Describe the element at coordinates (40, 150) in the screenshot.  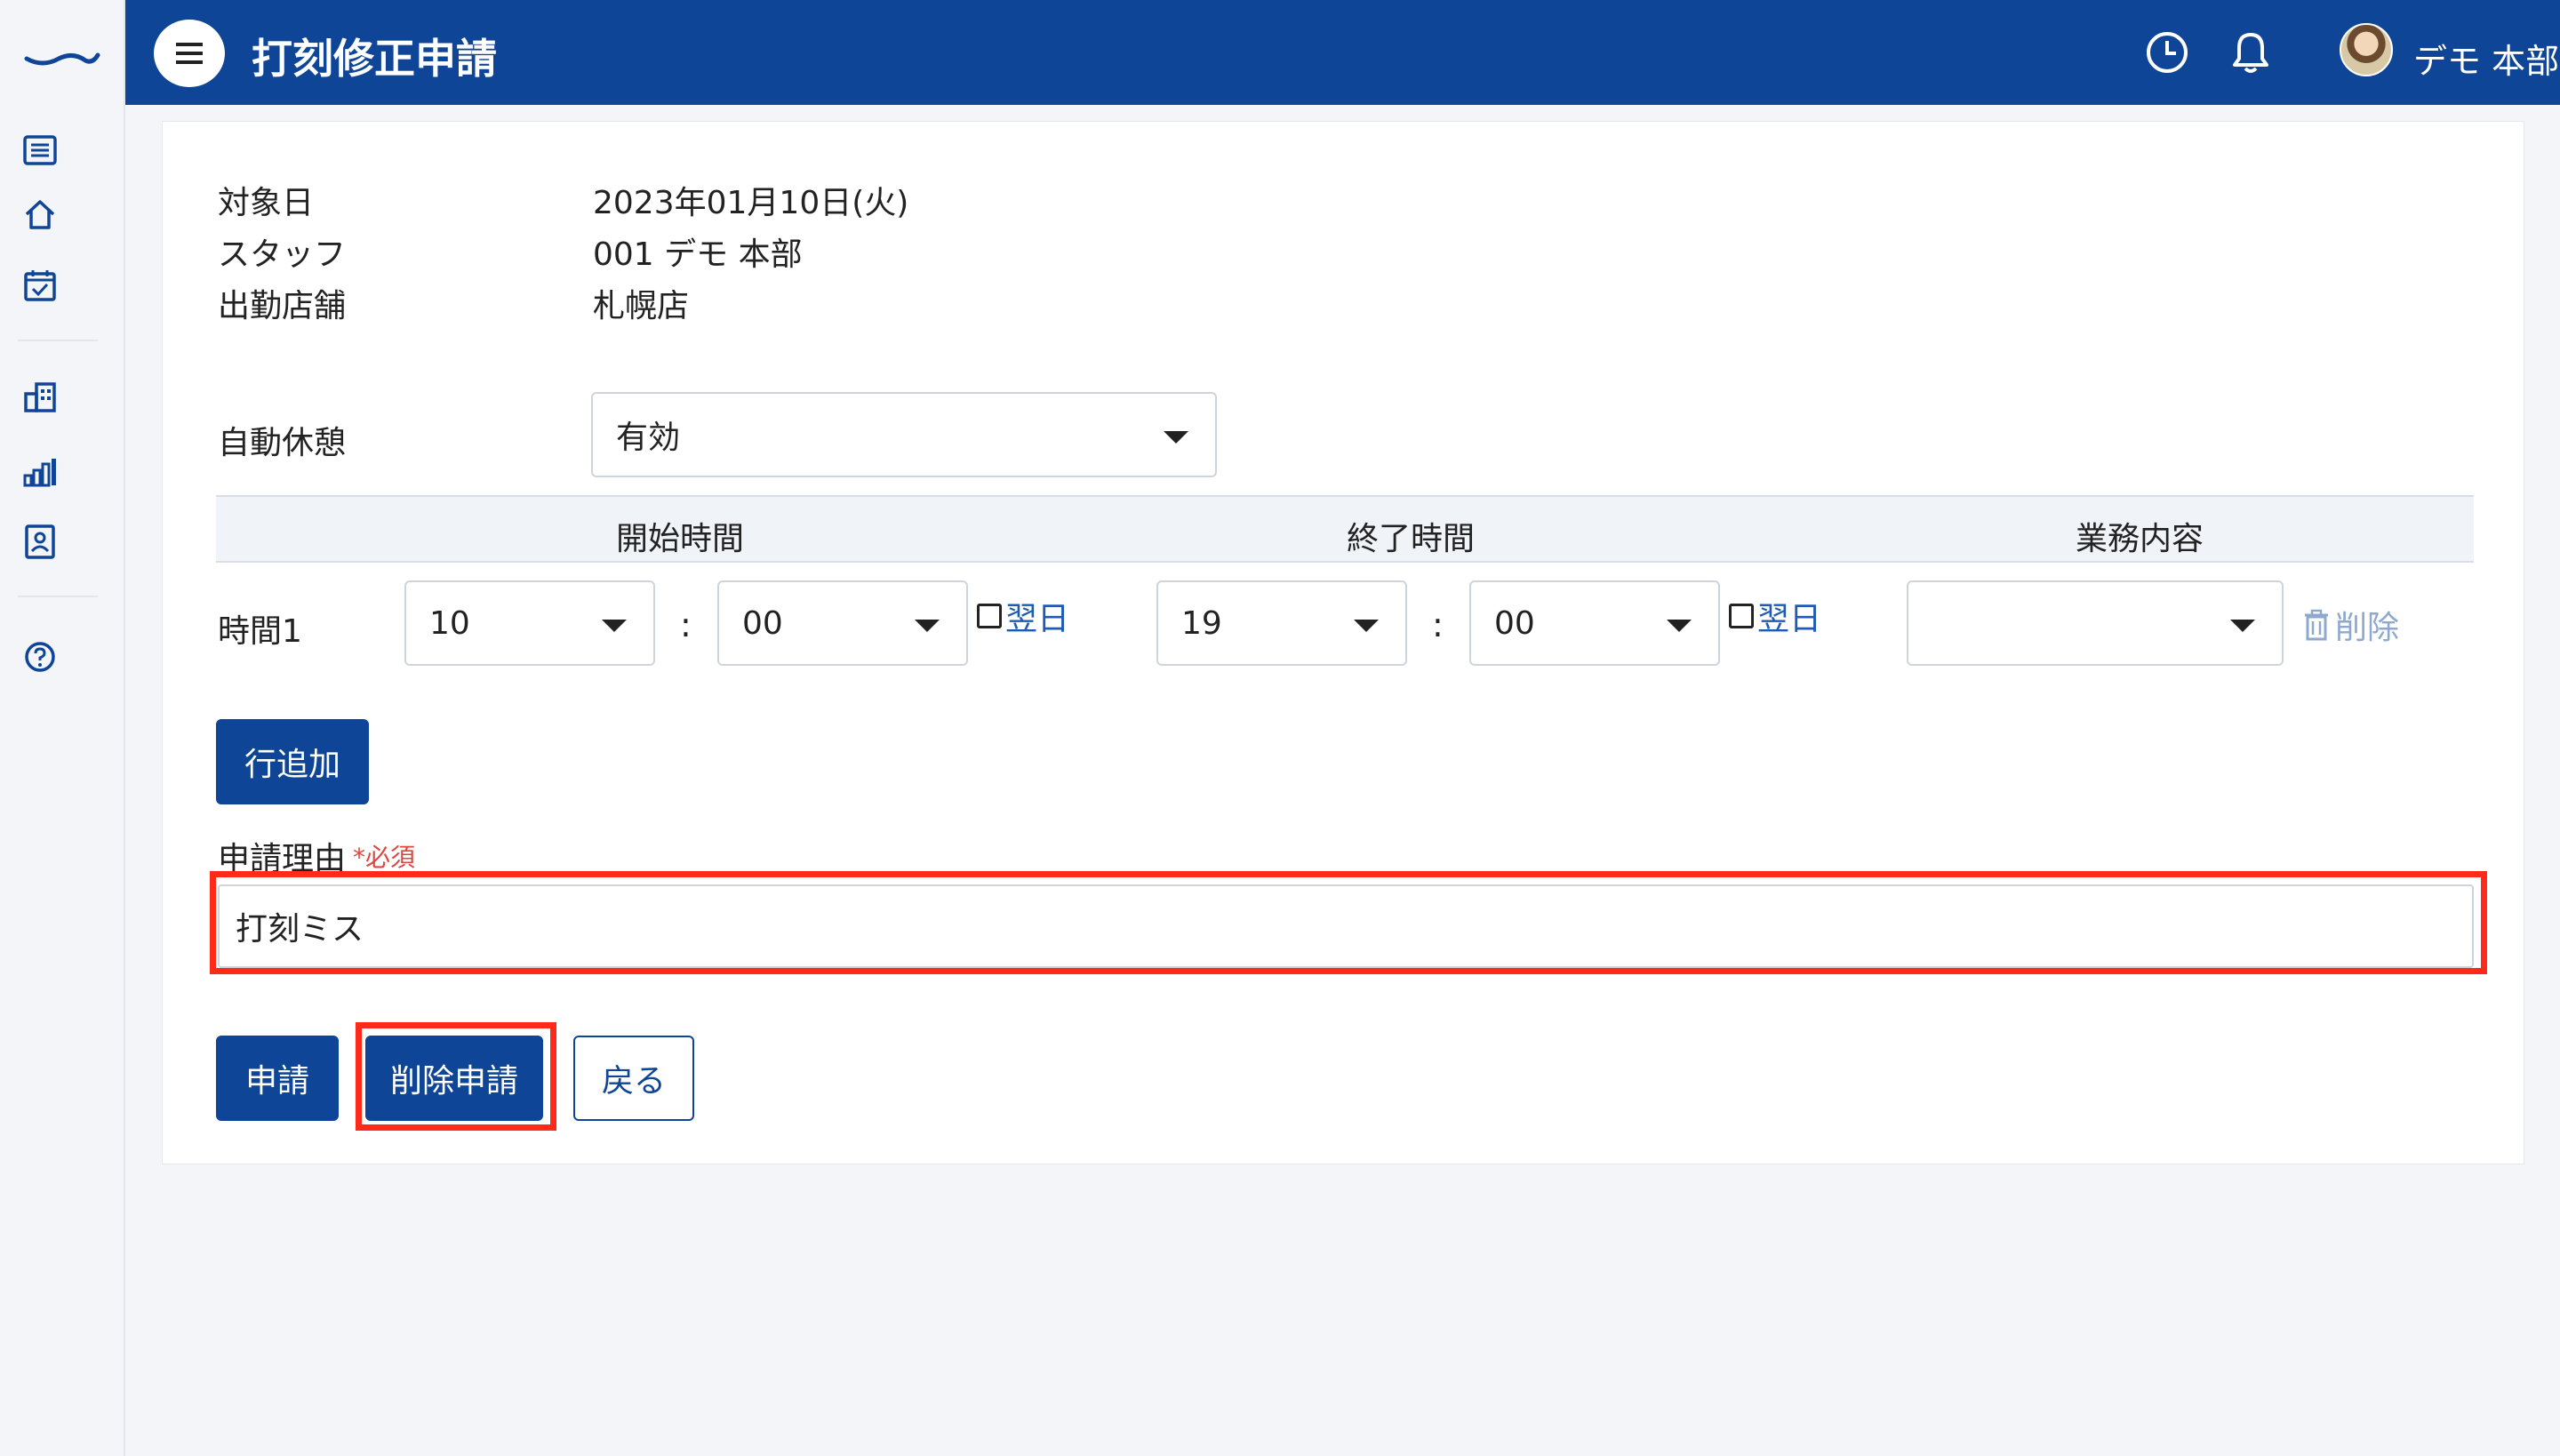
I see `list-icon` at that location.